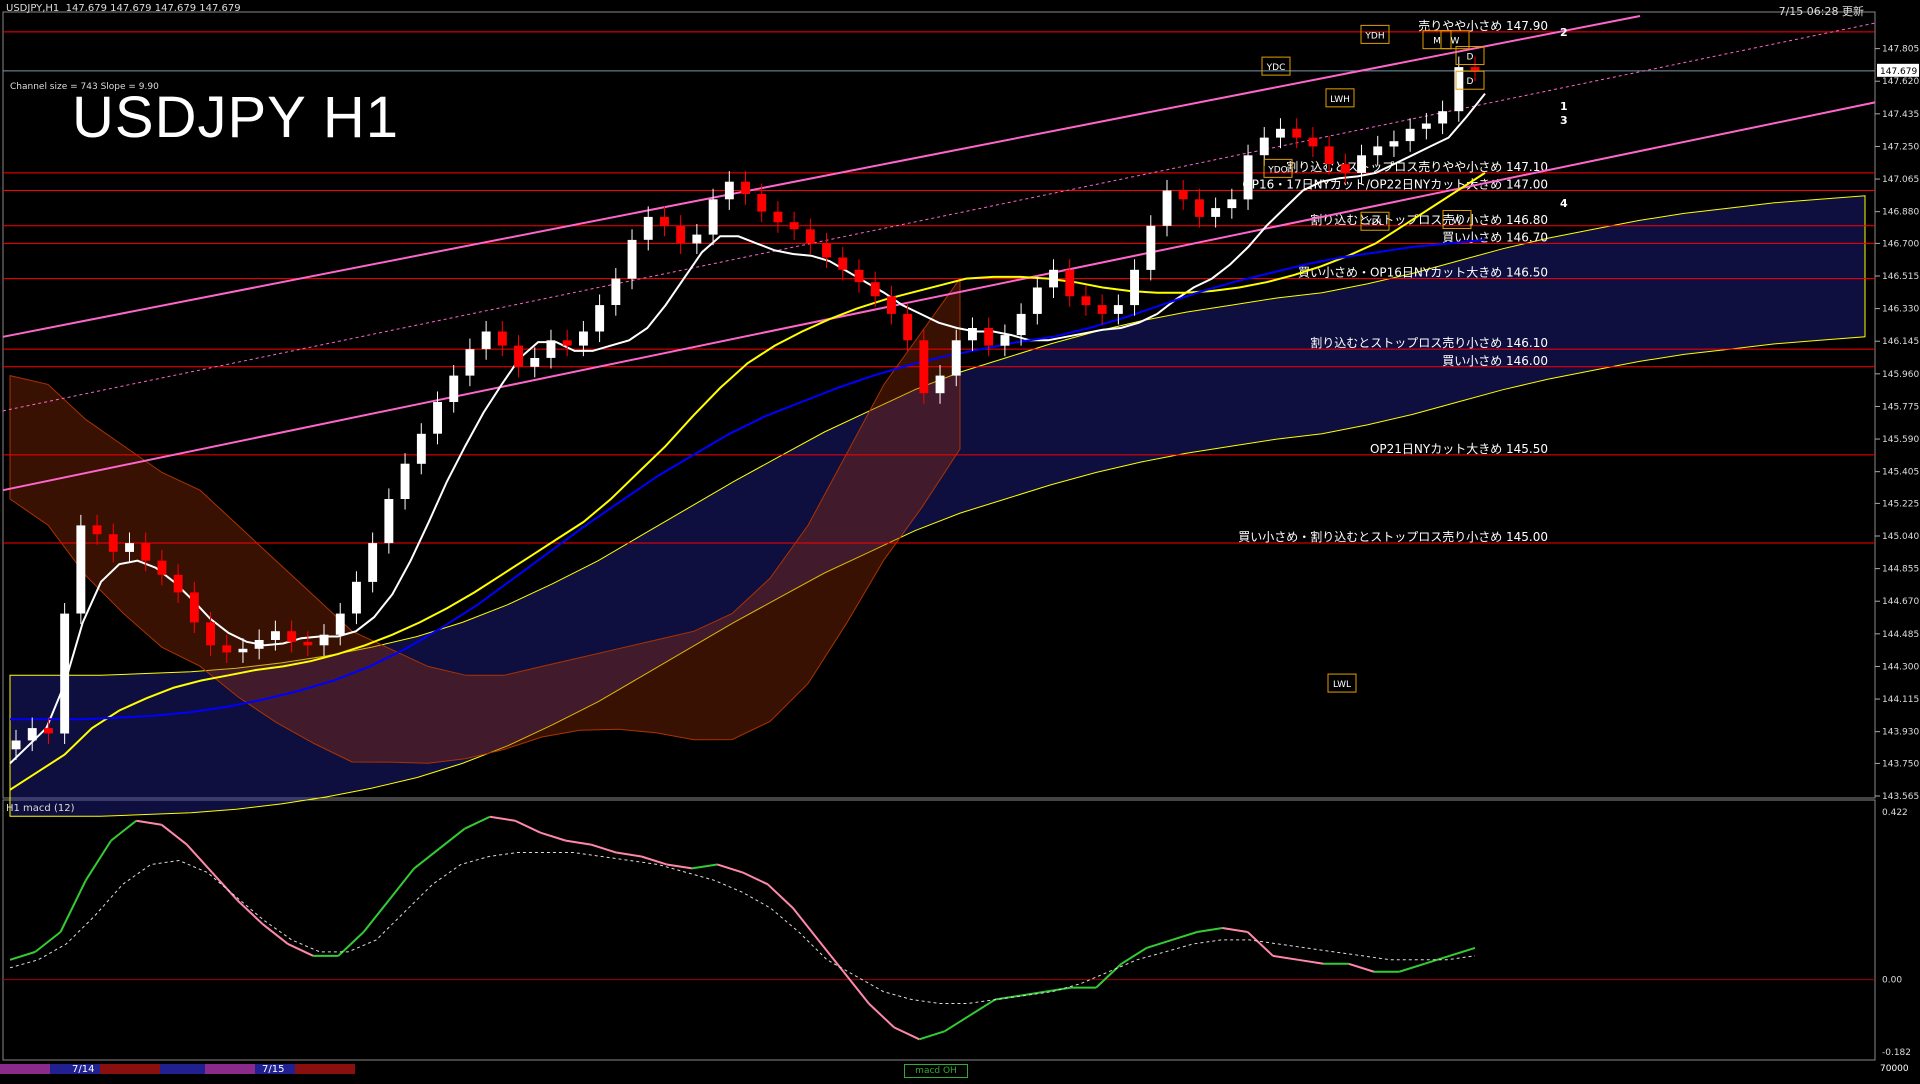  What do you see at coordinates (40, 808) in the screenshot?
I see `macd-window-title: H1 macd (12)` at bounding box center [40, 808].